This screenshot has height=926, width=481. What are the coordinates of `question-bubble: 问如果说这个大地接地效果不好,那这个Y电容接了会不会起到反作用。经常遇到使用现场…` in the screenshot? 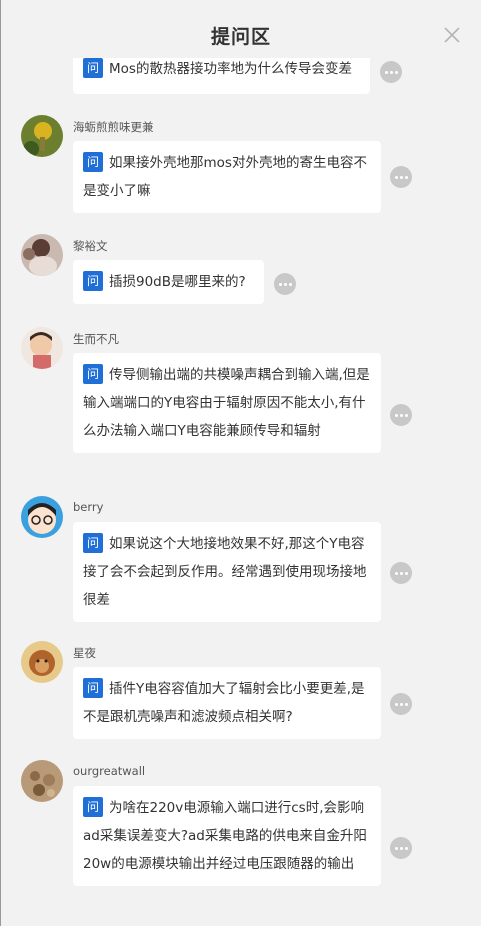 It's located at (227, 572).